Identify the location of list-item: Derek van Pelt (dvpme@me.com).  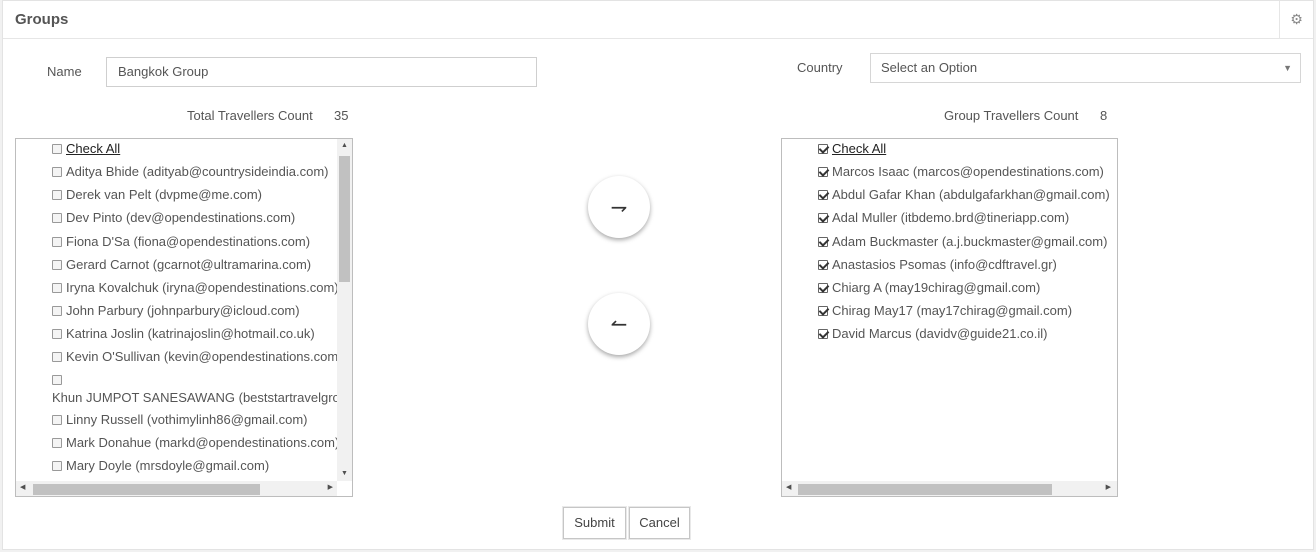
(157, 196).